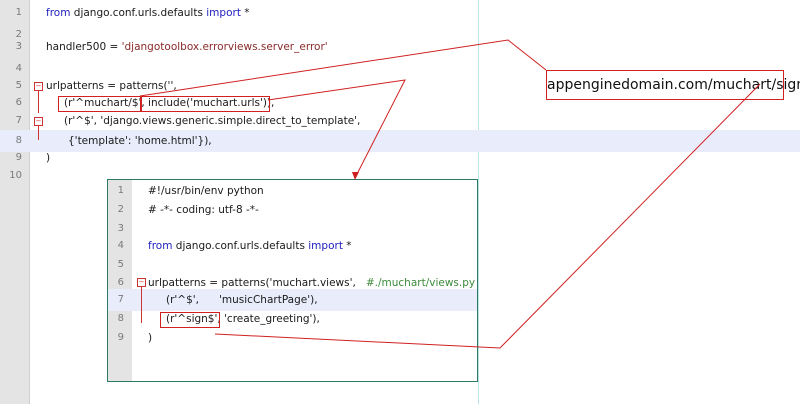  What do you see at coordinates (18, 120) in the screenshot?
I see `line-number: 7` at bounding box center [18, 120].